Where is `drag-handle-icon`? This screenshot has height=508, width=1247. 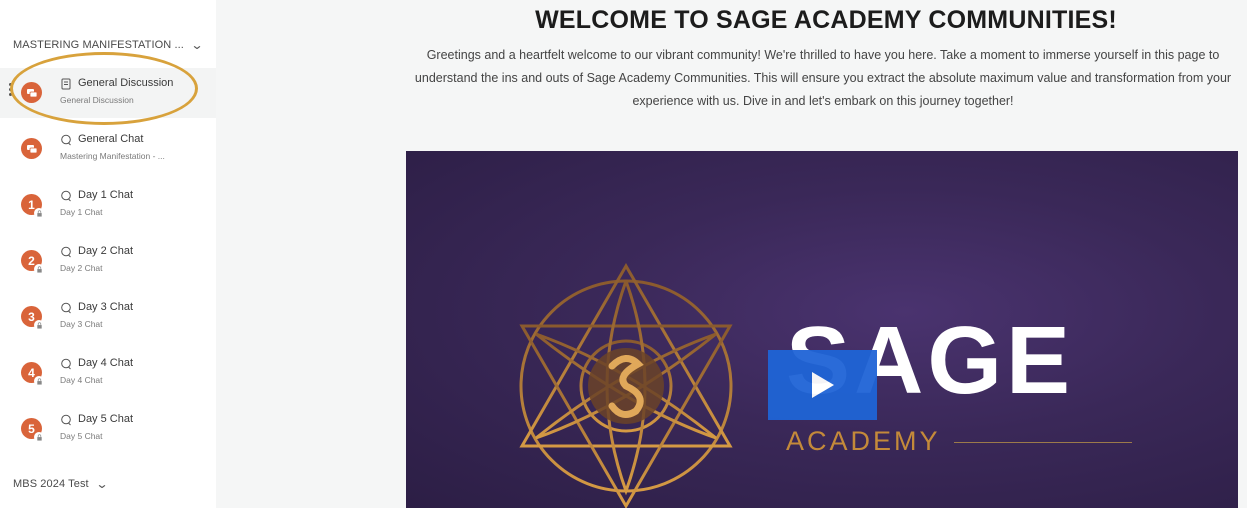 drag-handle-icon is located at coordinates (11, 90).